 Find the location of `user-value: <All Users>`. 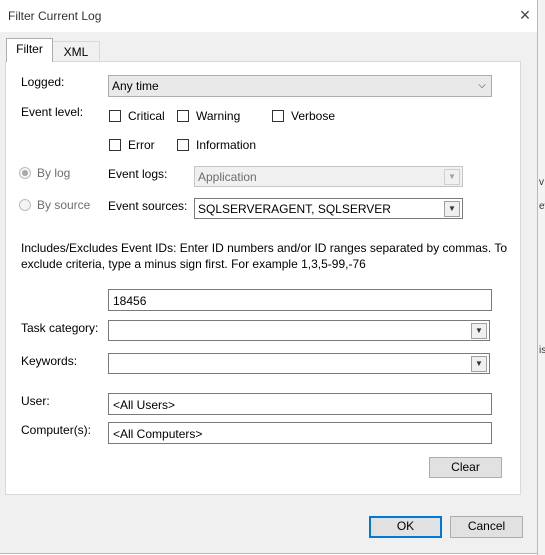

user-value: <All Users> is located at coordinates (144, 405).